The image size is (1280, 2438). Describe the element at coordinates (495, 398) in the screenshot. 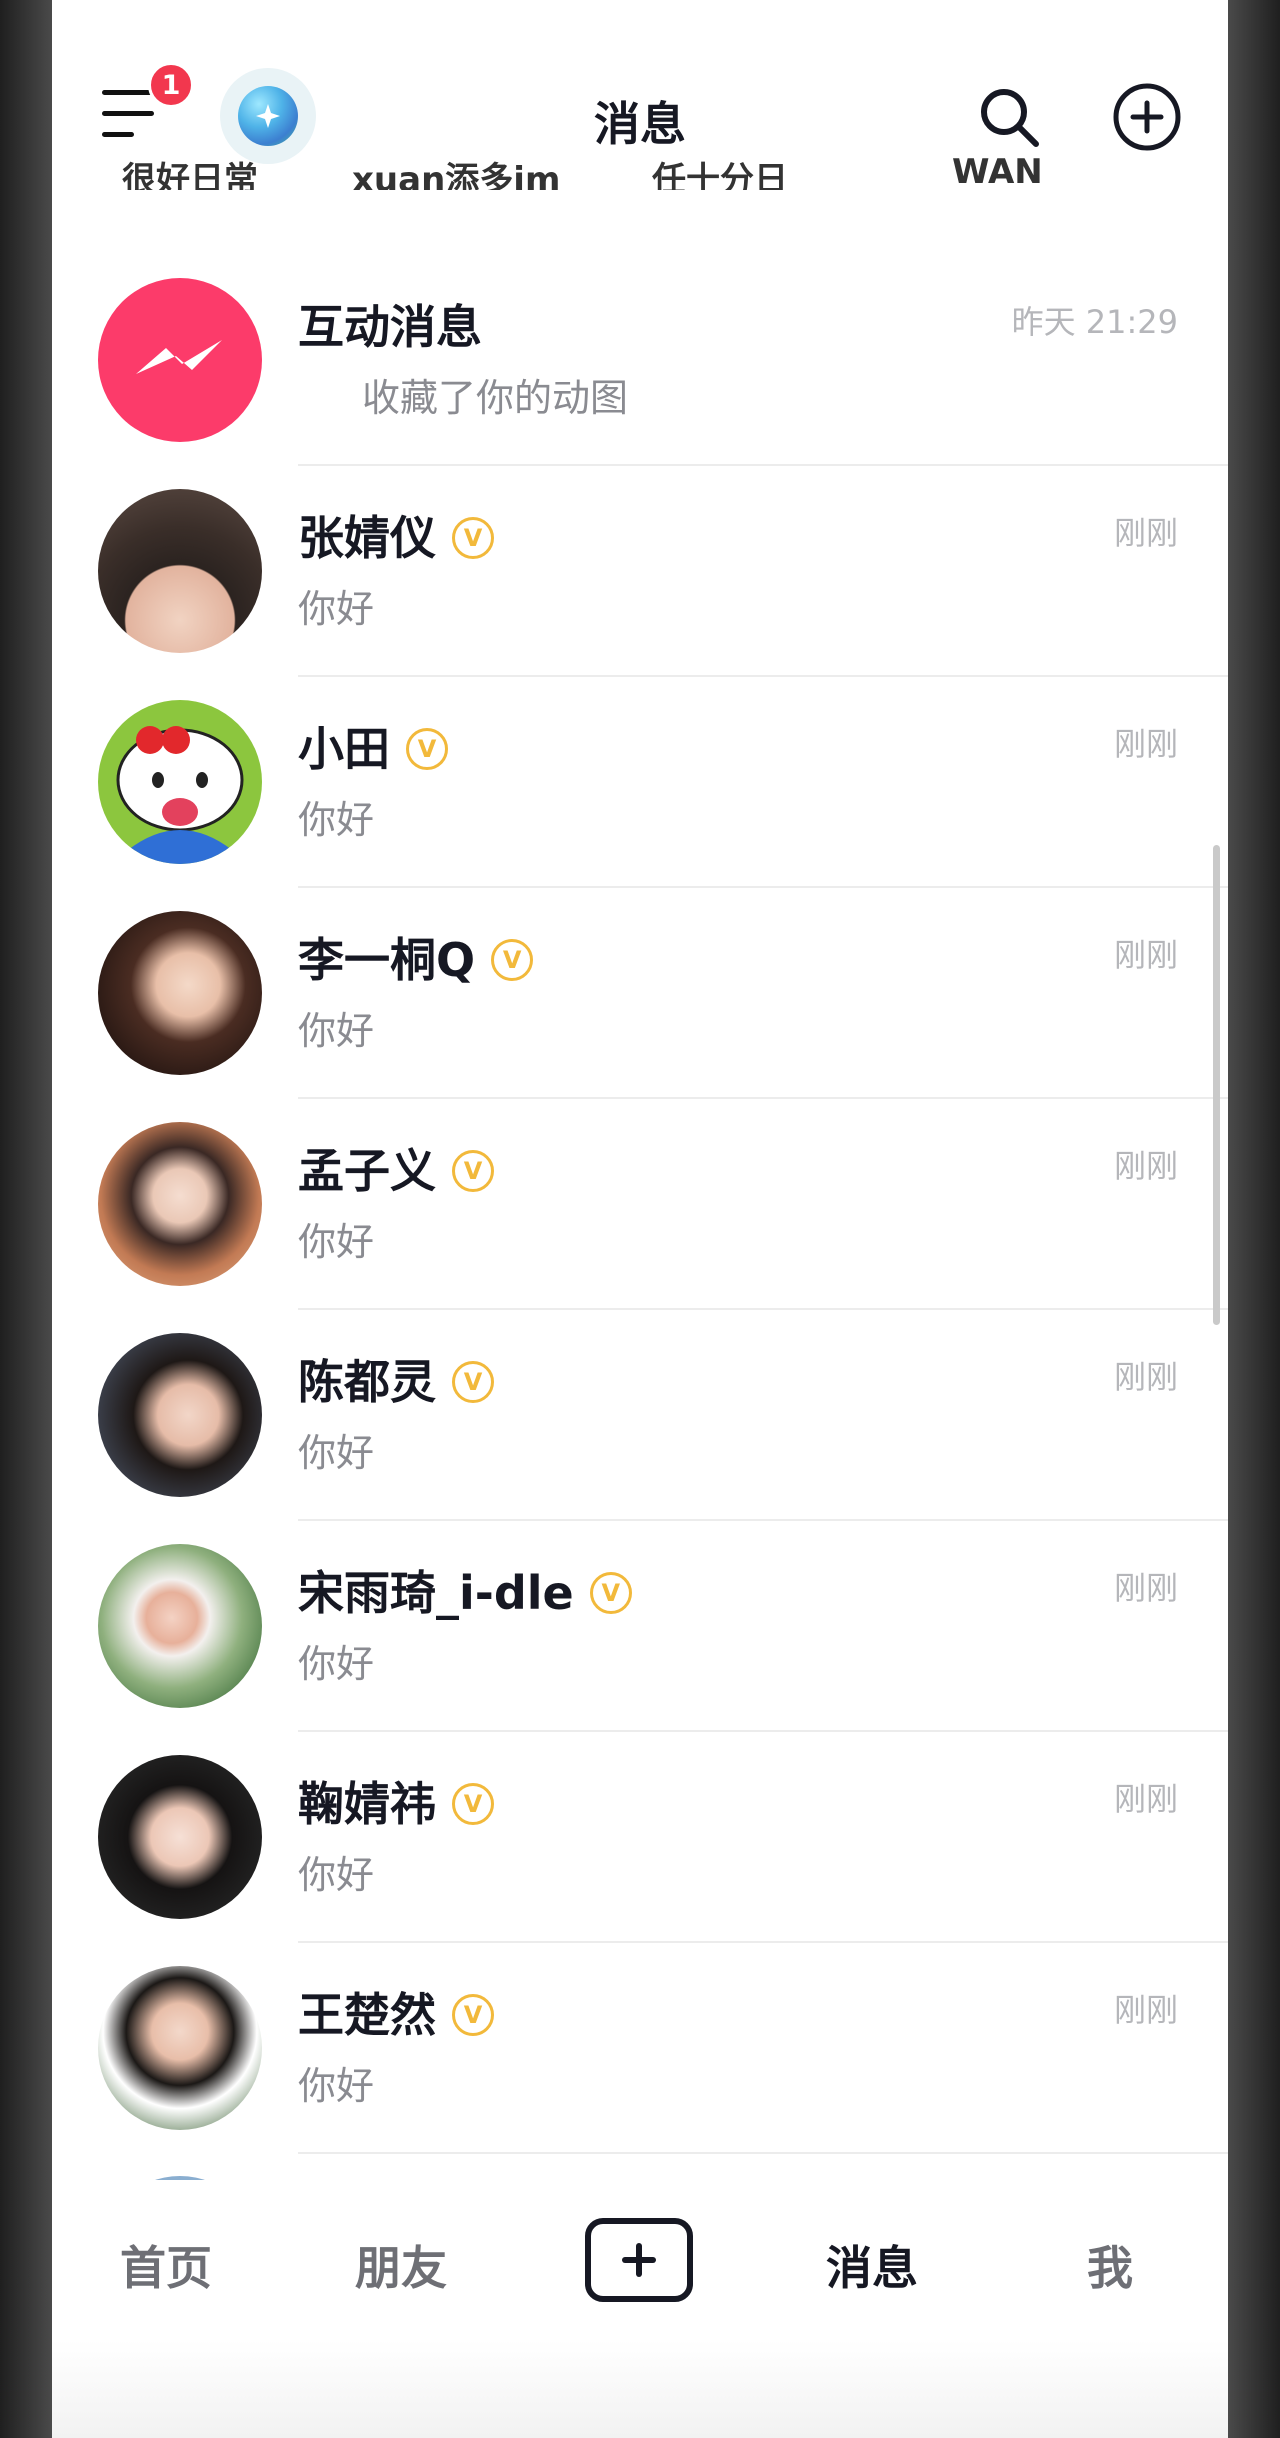

I see `interaction-message: 收藏了你的动图` at that location.